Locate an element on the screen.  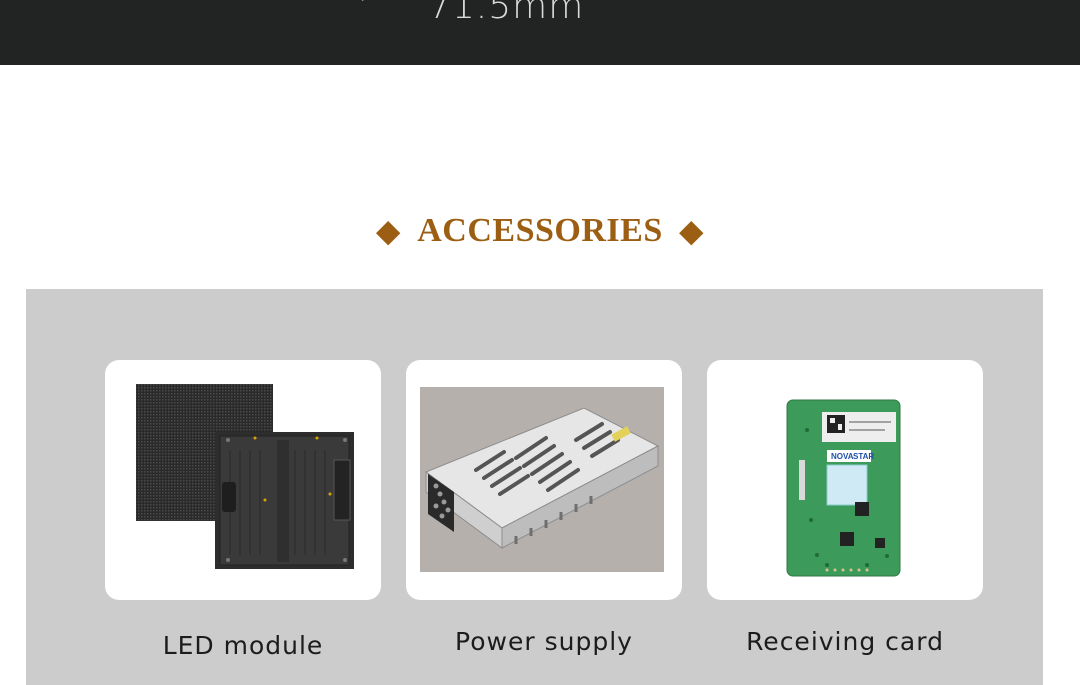
brand-star-text: STAR is located at coordinates (863, 456).